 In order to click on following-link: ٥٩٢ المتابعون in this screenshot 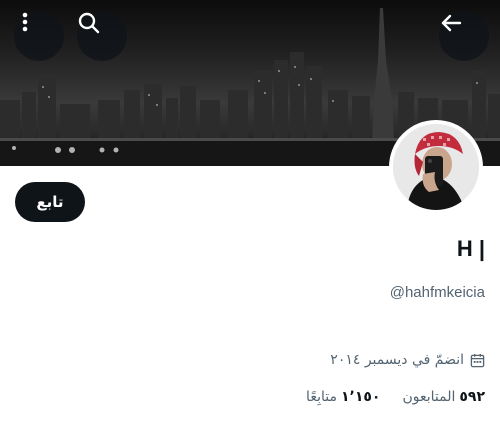, I will do `click(443, 397)`.